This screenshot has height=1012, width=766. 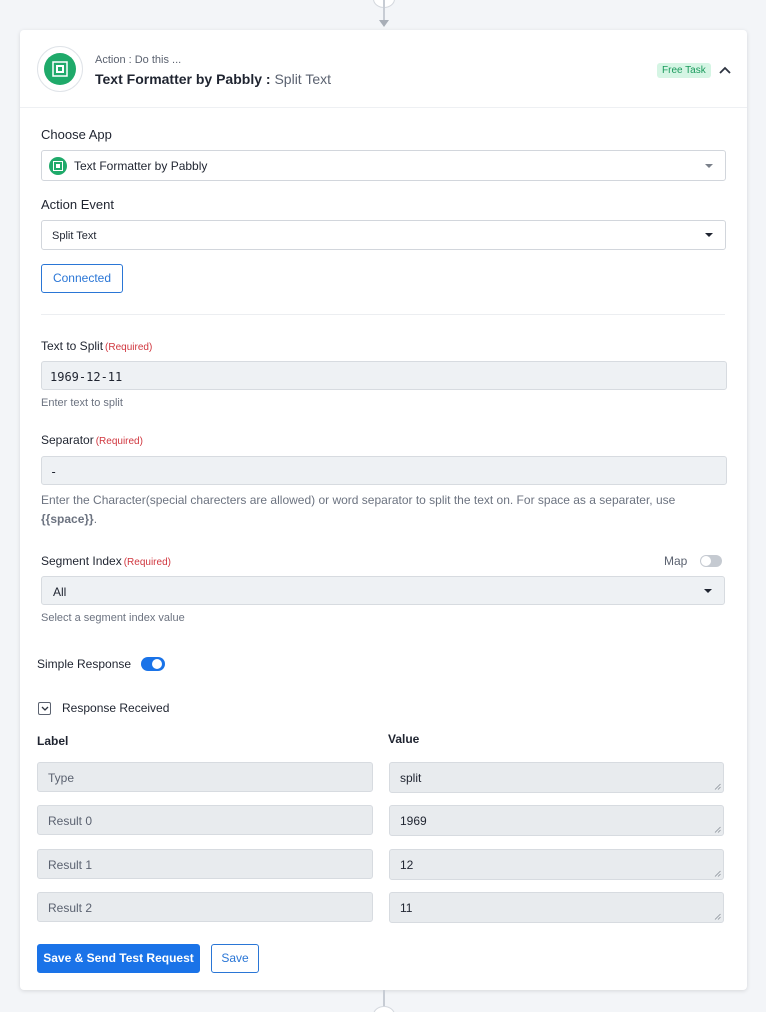 What do you see at coordinates (556, 907) in the screenshot?
I see `response-row-value: 11` at bounding box center [556, 907].